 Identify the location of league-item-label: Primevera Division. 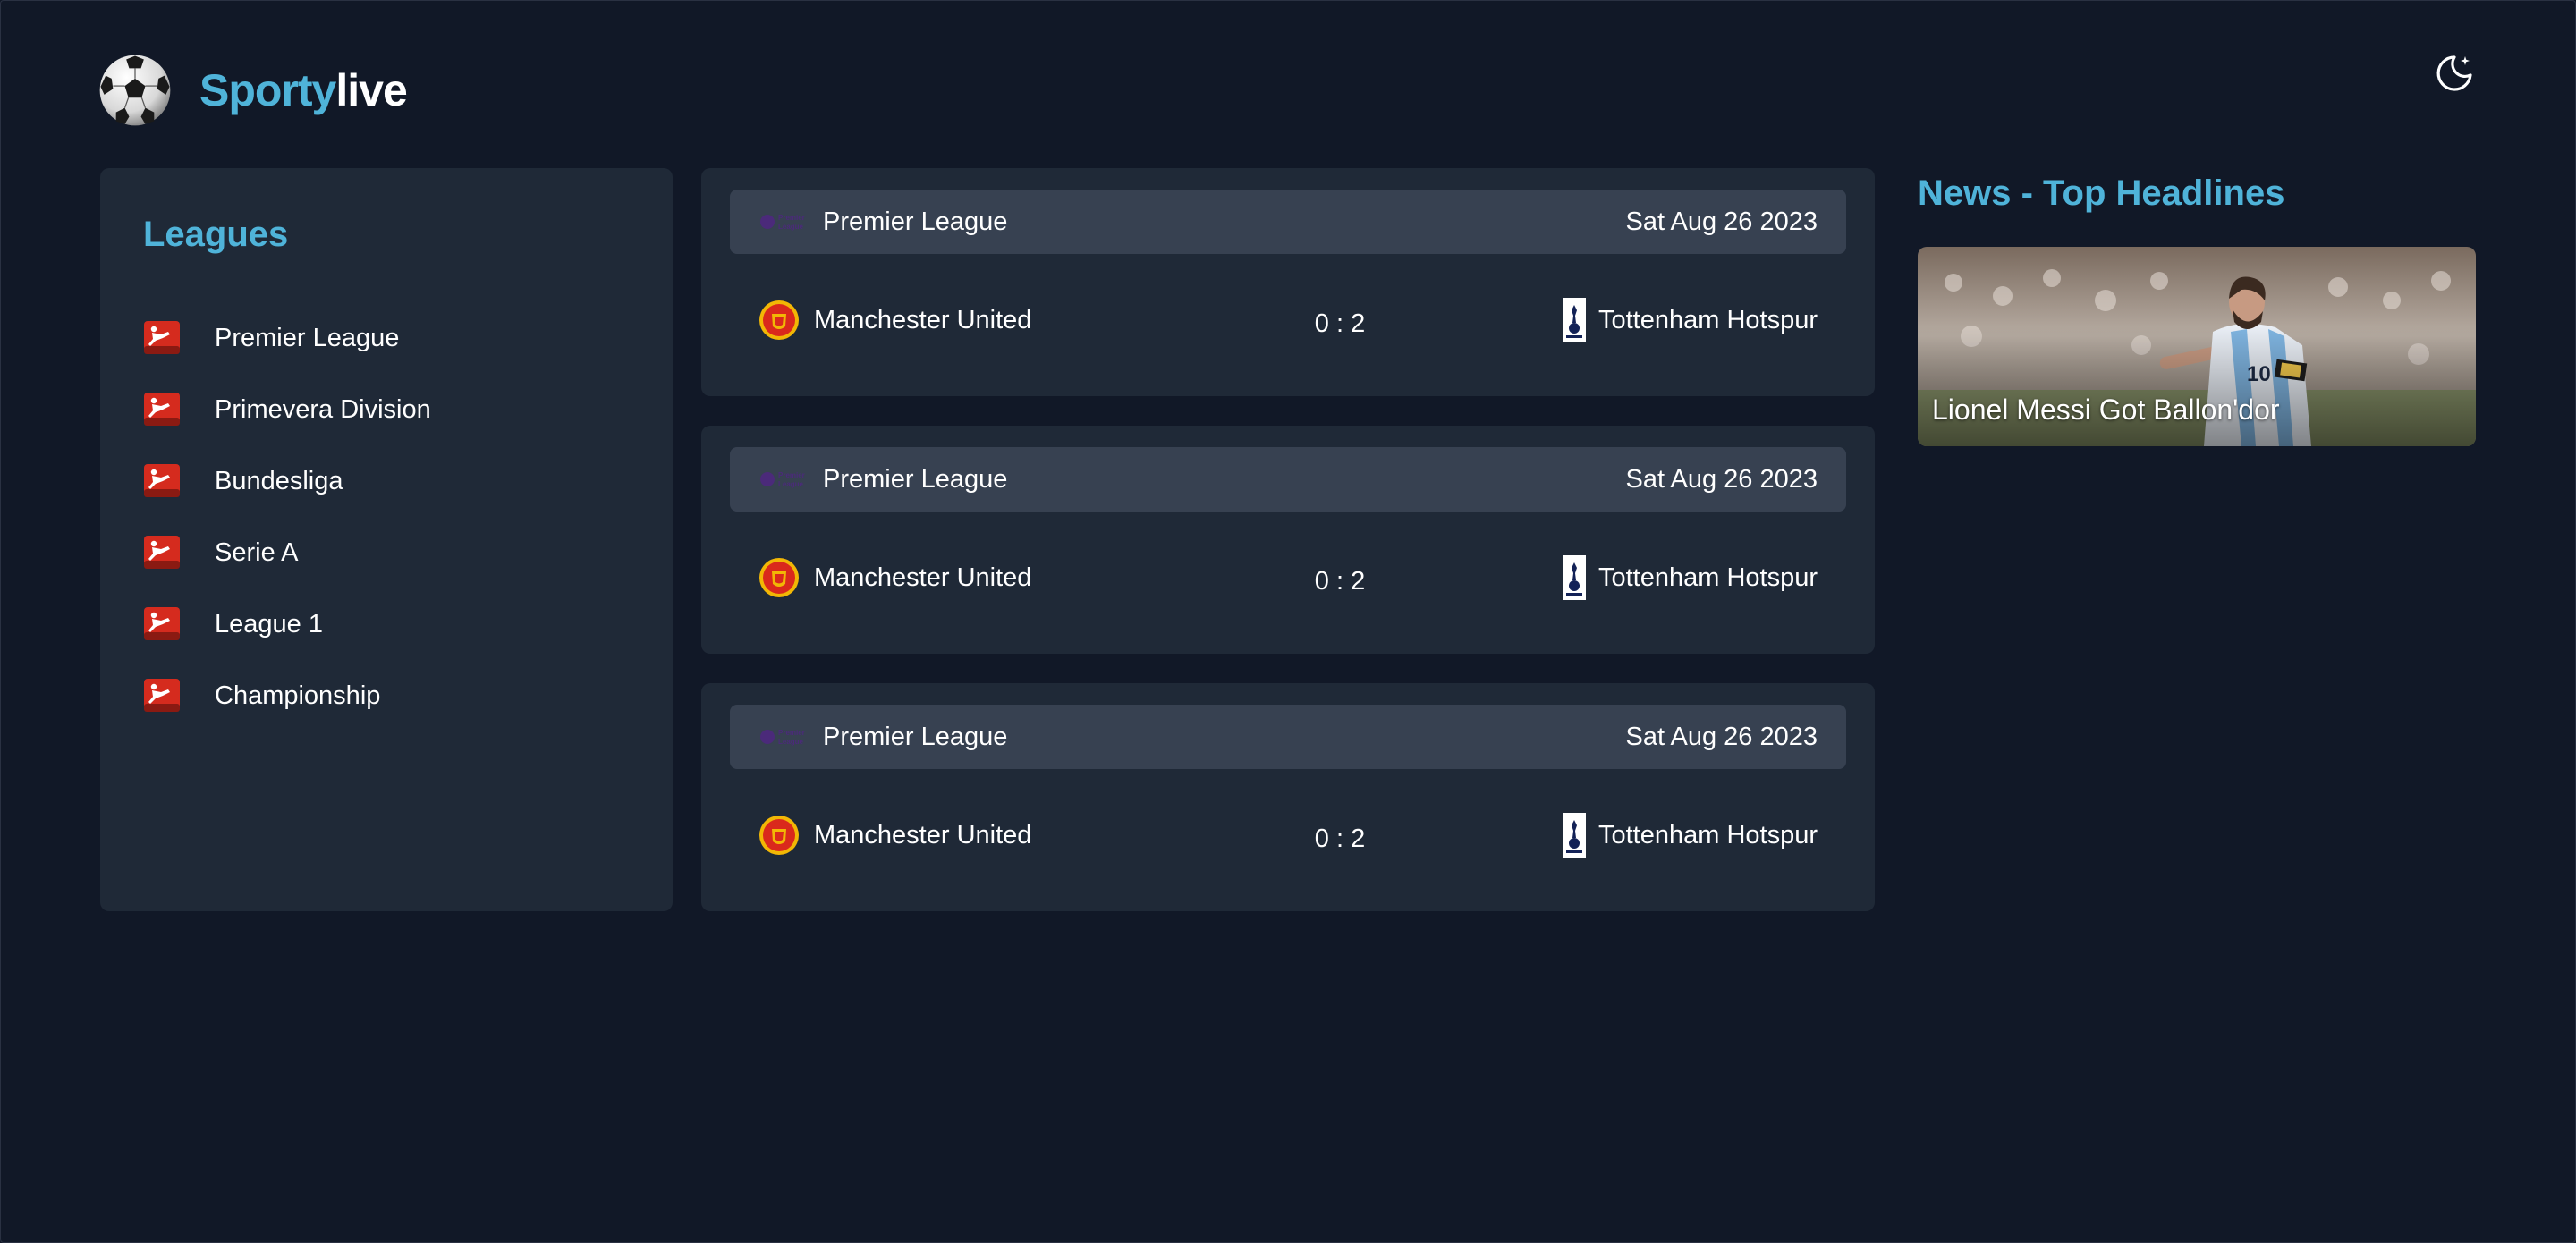
(323, 409).